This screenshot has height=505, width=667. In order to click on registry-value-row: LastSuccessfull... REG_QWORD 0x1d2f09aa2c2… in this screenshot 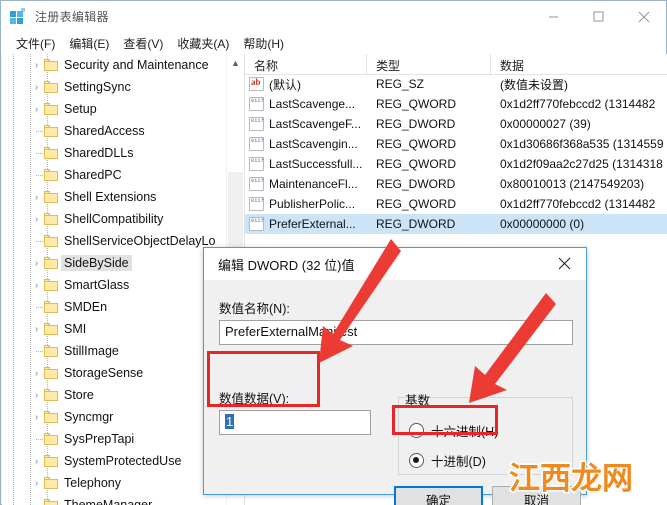, I will do `click(456, 164)`.